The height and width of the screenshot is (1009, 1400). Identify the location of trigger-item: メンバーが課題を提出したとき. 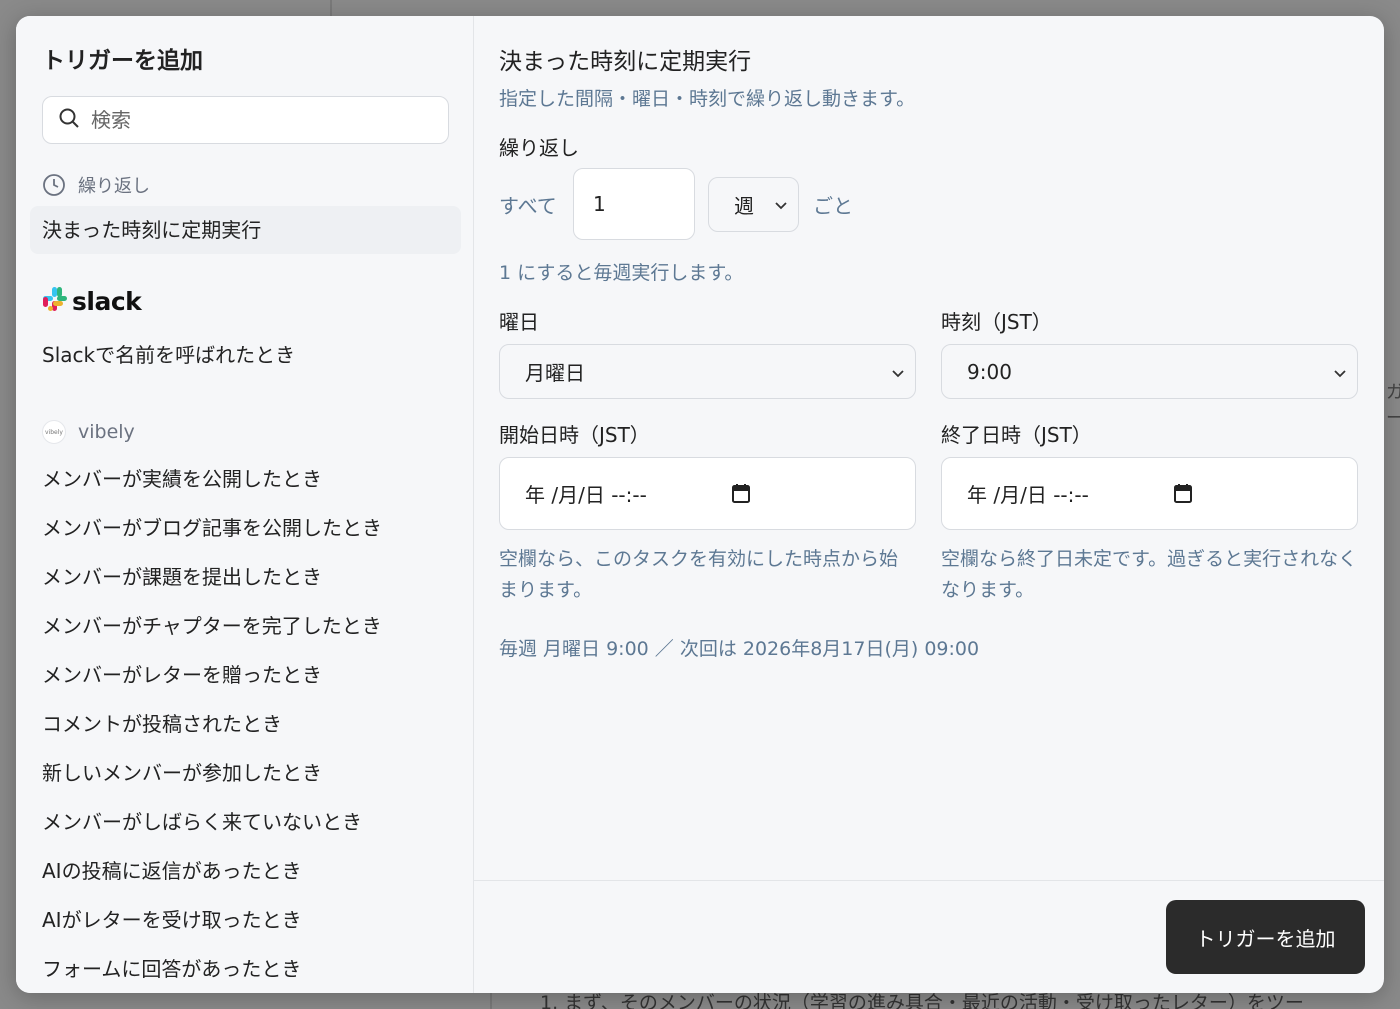
(251, 577).